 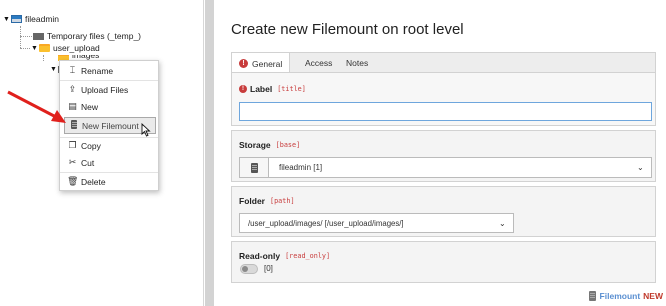 What do you see at coordinates (252, 201) in the screenshot?
I see `field-label-text: Folder` at bounding box center [252, 201].